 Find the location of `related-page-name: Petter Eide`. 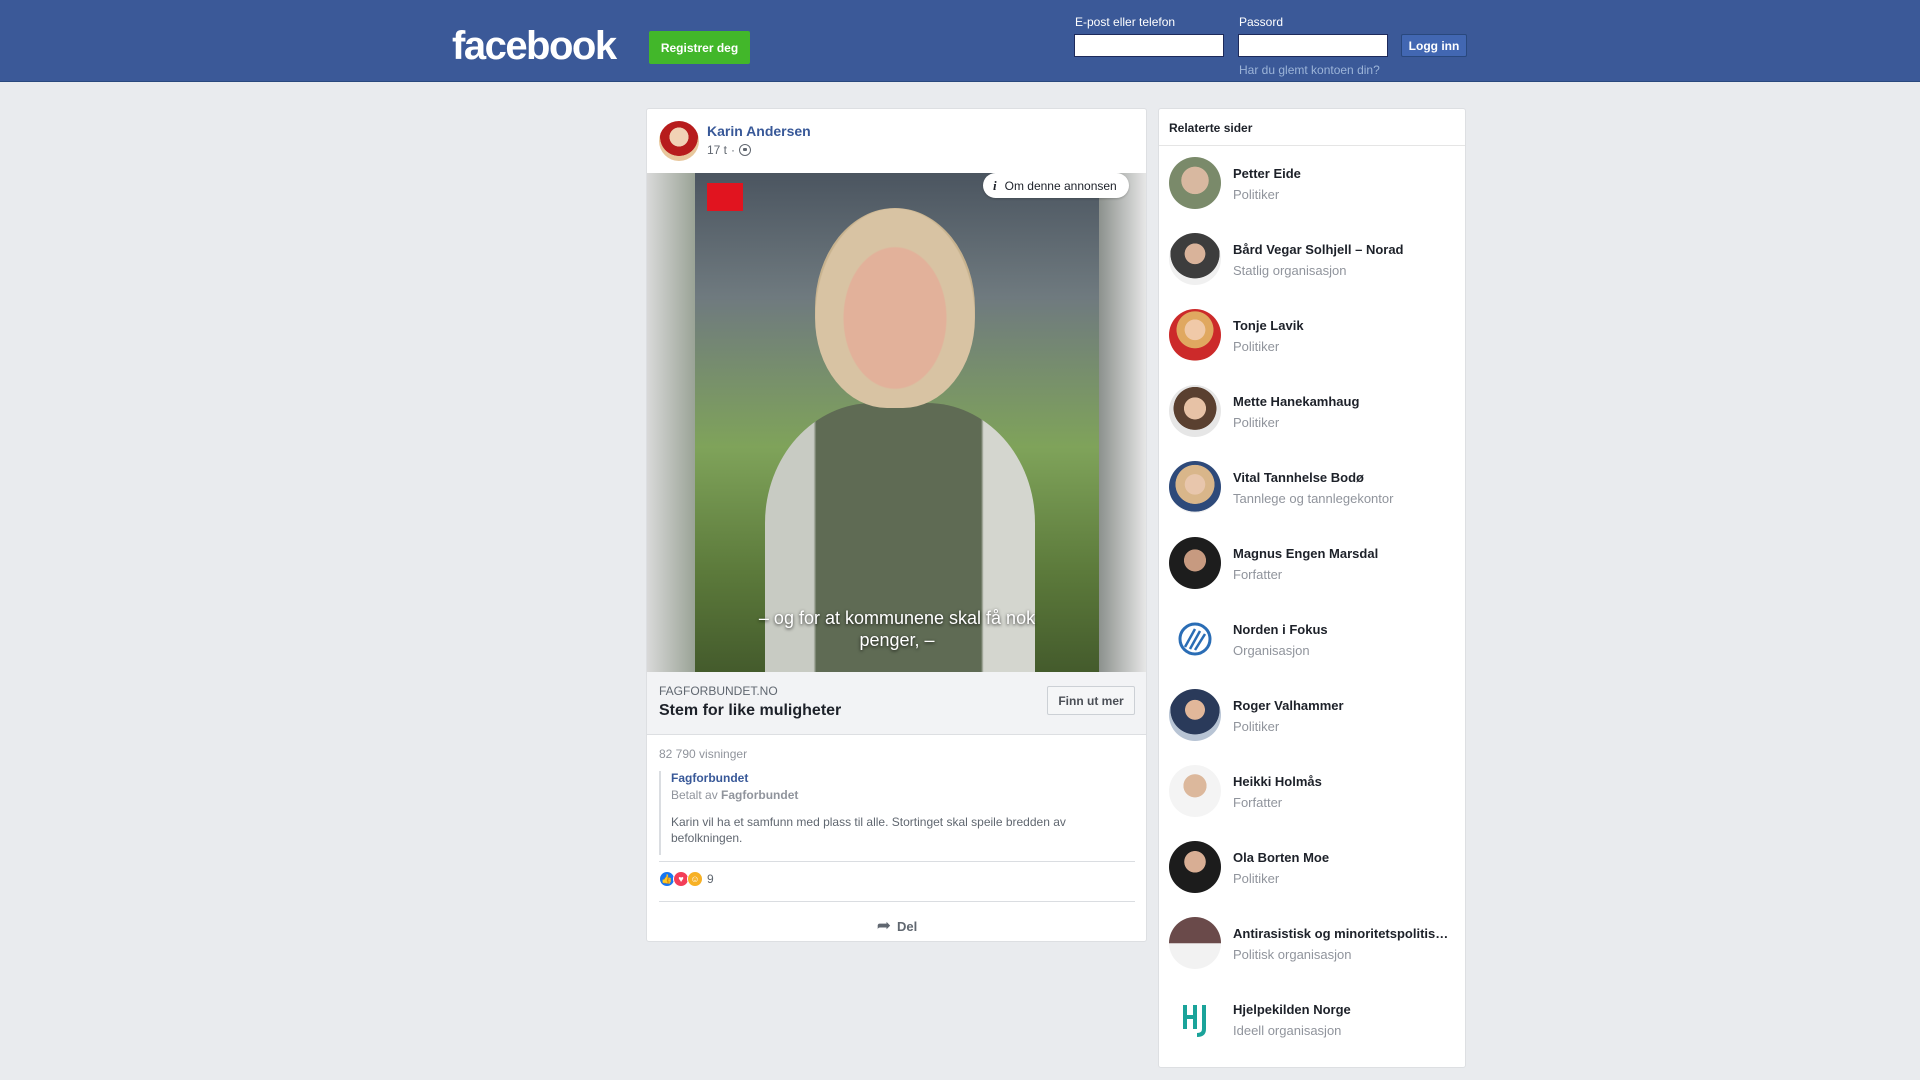

related-page-name: Petter Eide is located at coordinates (1346, 173).